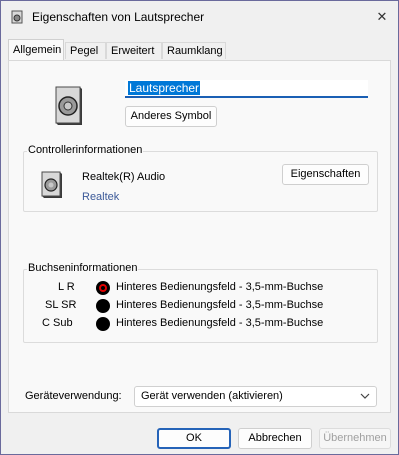  I want to click on close-icon: ✕, so click(382, 16).